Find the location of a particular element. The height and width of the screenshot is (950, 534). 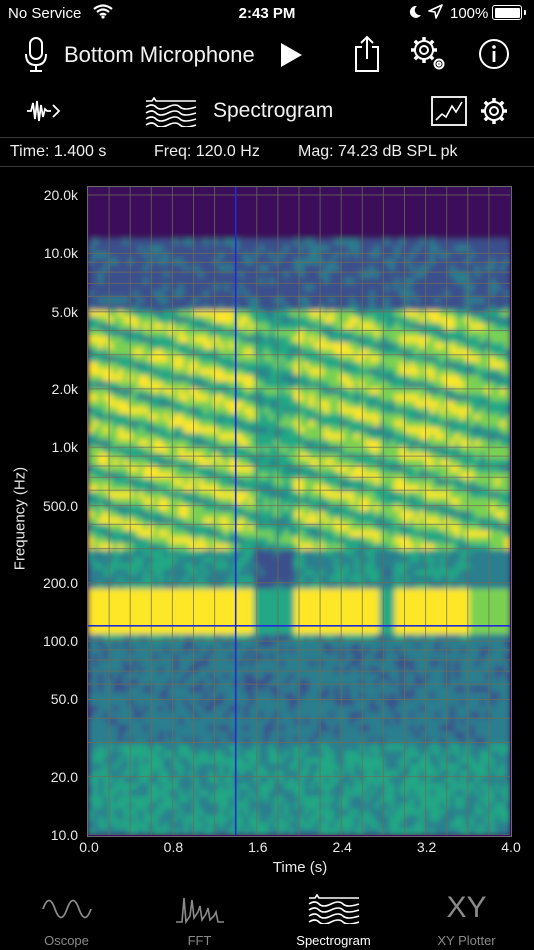

view-settings-button is located at coordinates (494, 111).